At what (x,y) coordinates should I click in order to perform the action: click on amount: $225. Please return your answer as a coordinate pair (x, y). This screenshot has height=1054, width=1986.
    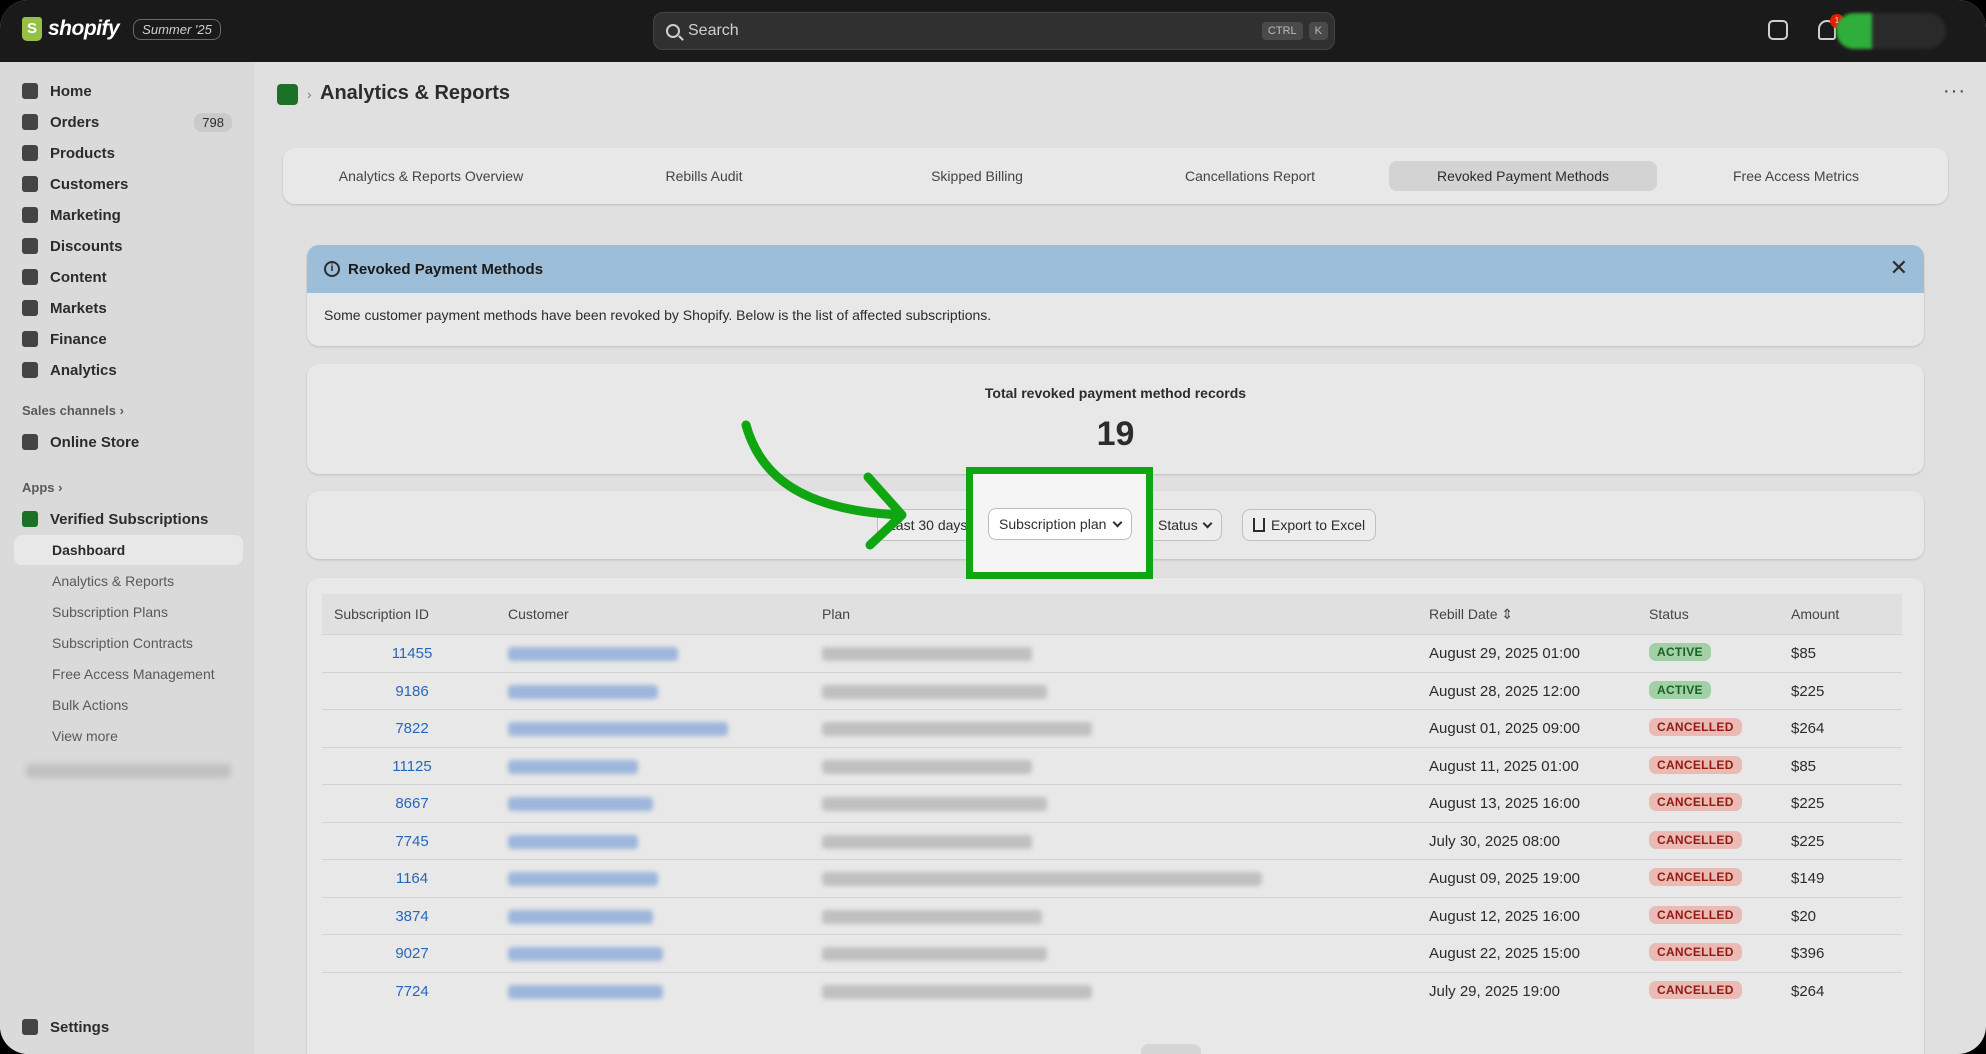
    Looking at the image, I should click on (1808, 803).